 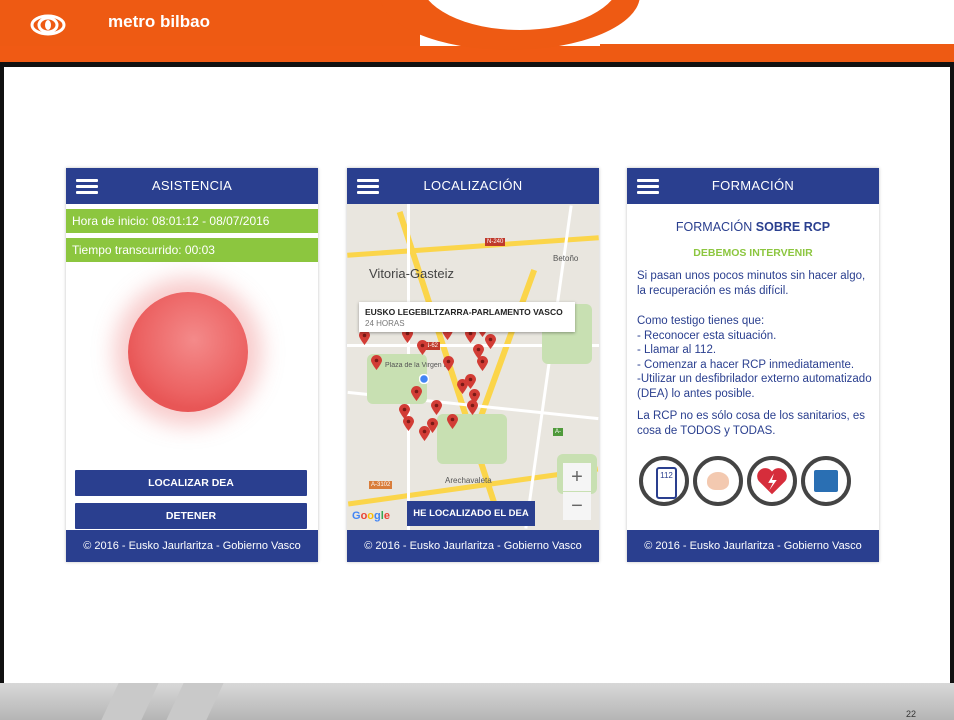 What do you see at coordinates (191, 516) in the screenshot?
I see `detener-button: DETENER` at bounding box center [191, 516].